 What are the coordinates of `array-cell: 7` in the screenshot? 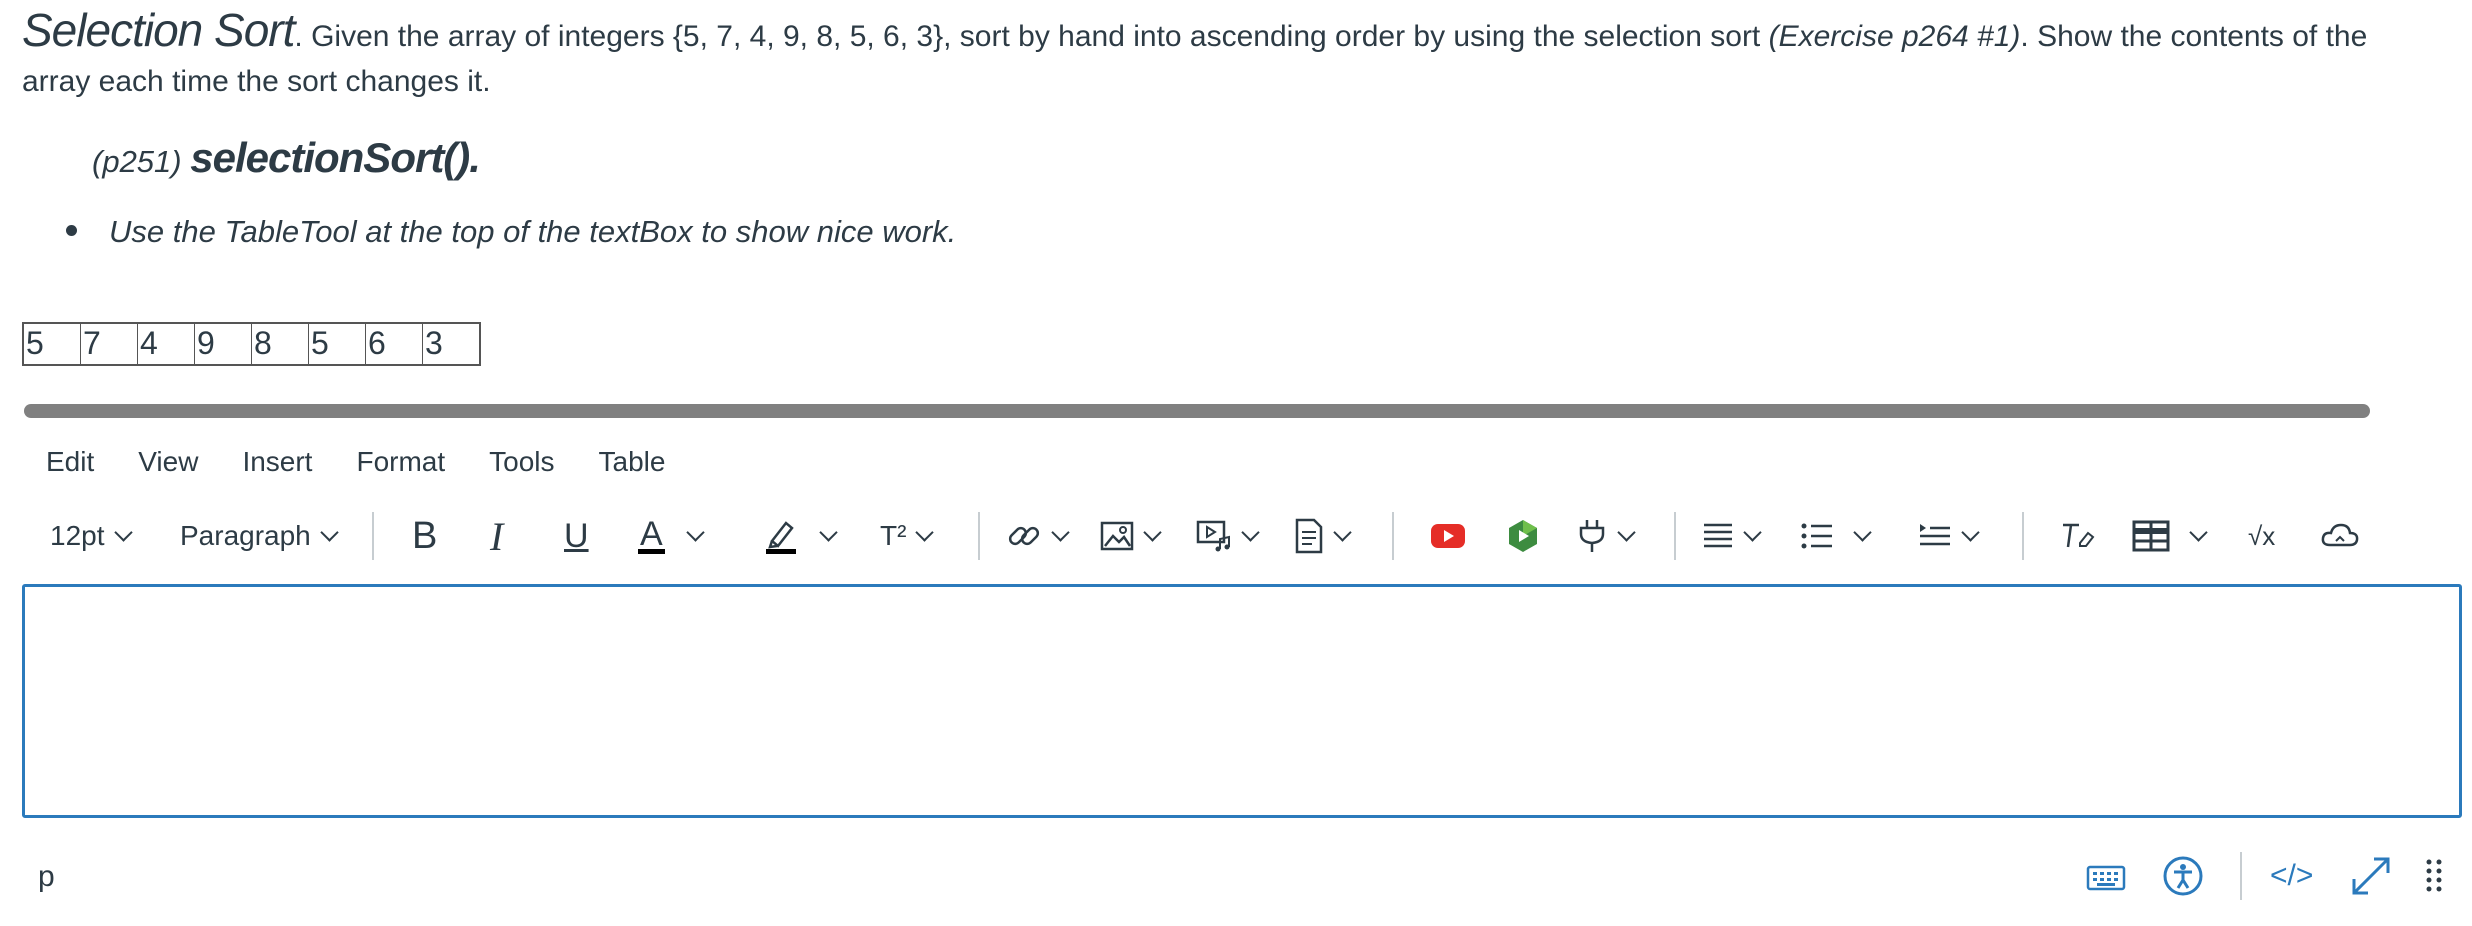 It's located at (109, 344).